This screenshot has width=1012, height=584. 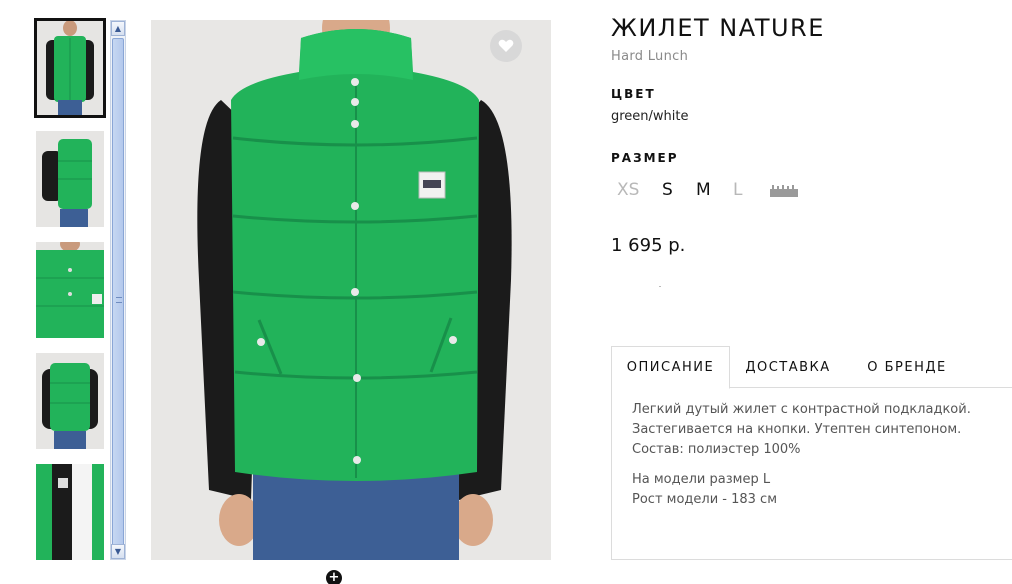 I want to click on product-title: ЖИЛЕТ NATURE, so click(x=718, y=28).